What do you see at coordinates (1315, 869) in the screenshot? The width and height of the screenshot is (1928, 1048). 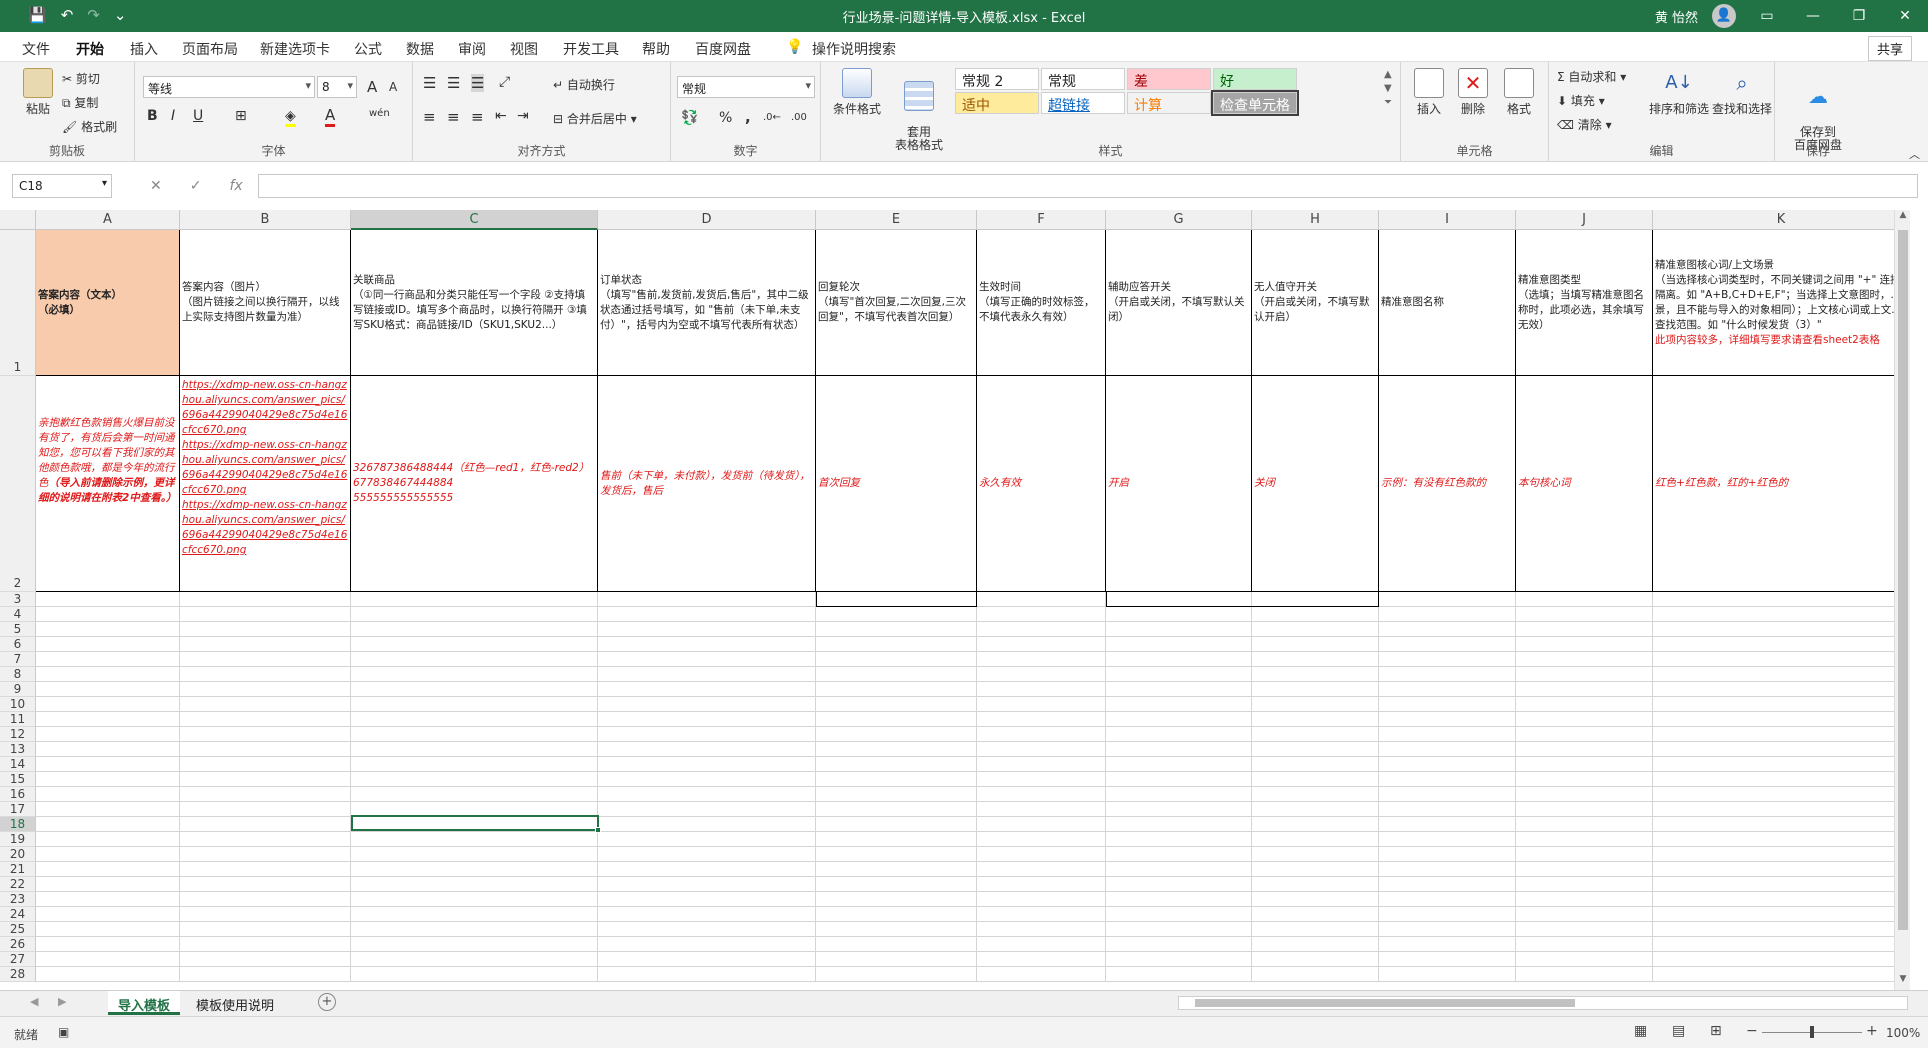 I see `cell-H21` at bounding box center [1315, 869].